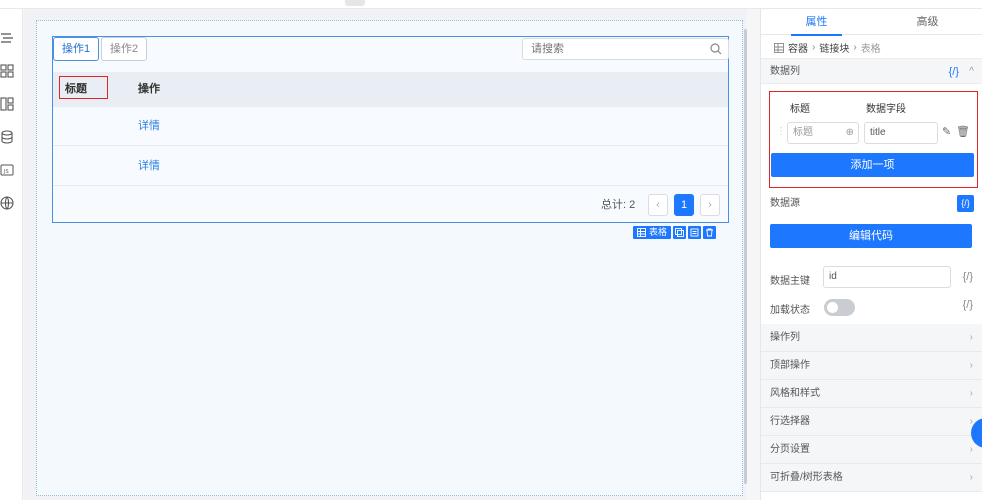  Describe the element at coordinates (971, 72) in the screenshot. I see `chevron-up-icon: ^` at that location.